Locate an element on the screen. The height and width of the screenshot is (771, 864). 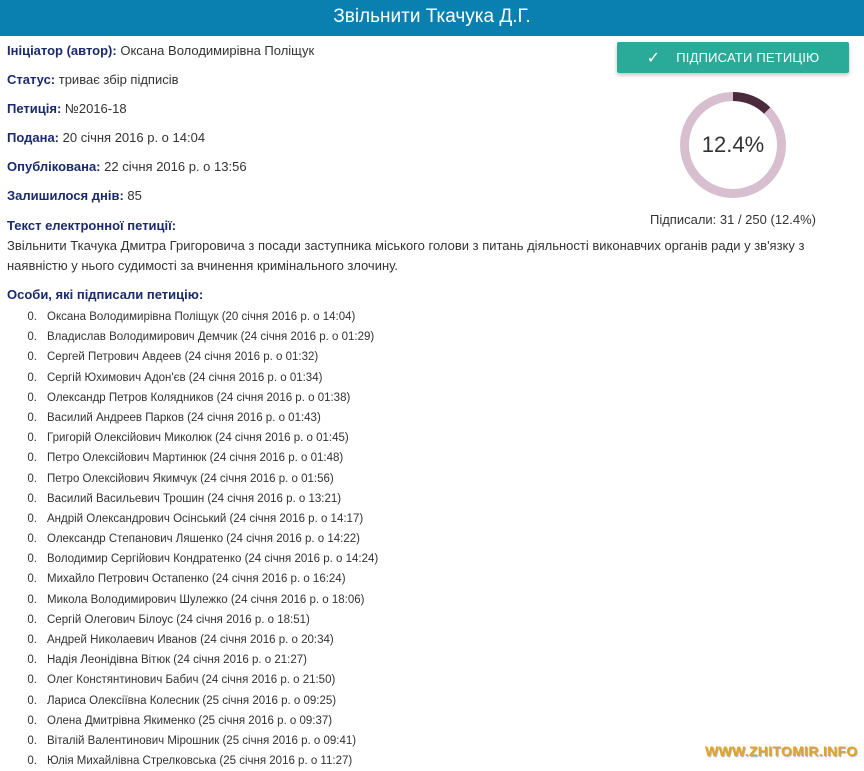
meta-value: 20 січня 2016 р. о 14:04 is located at coordinates (132, 137).